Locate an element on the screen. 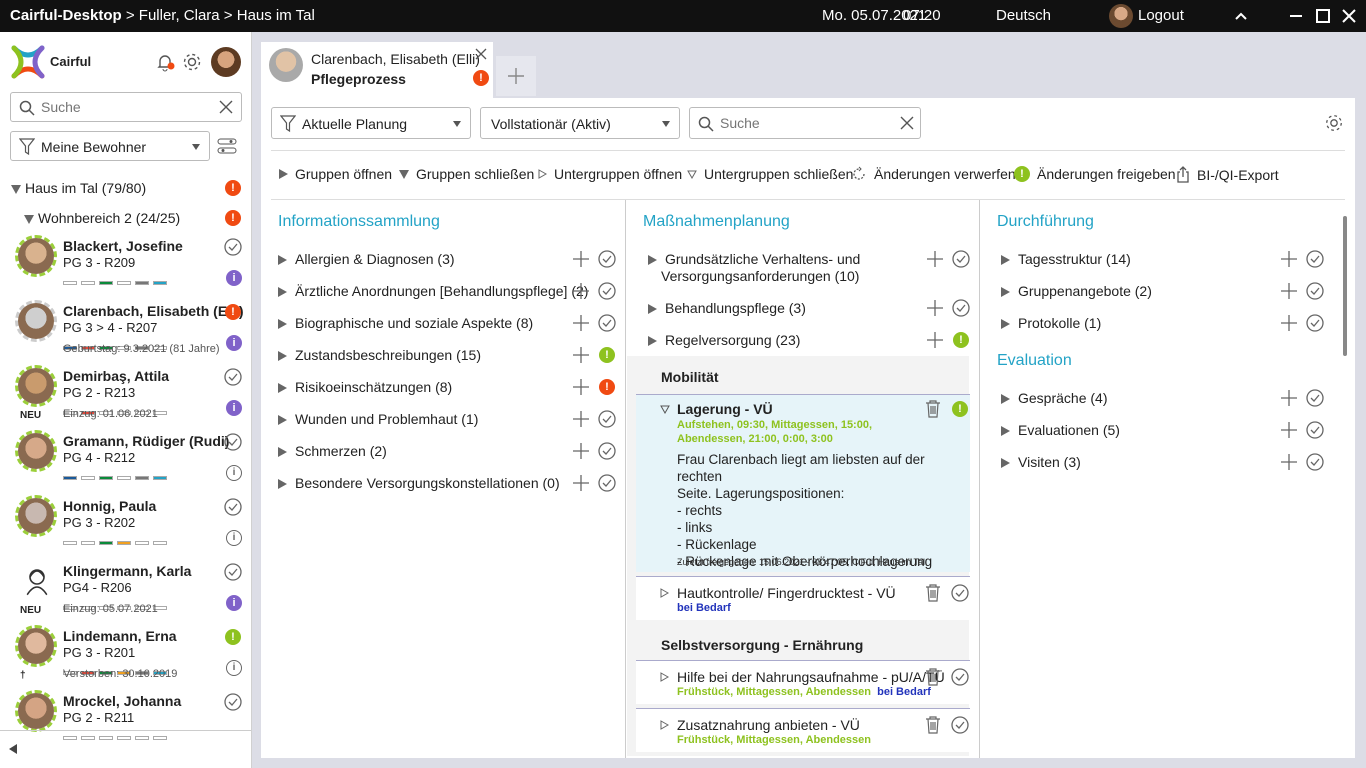 Image resolution: width=1366 pixels, height=768 pixels. settings-icon is located at coordinates (1334, 123).